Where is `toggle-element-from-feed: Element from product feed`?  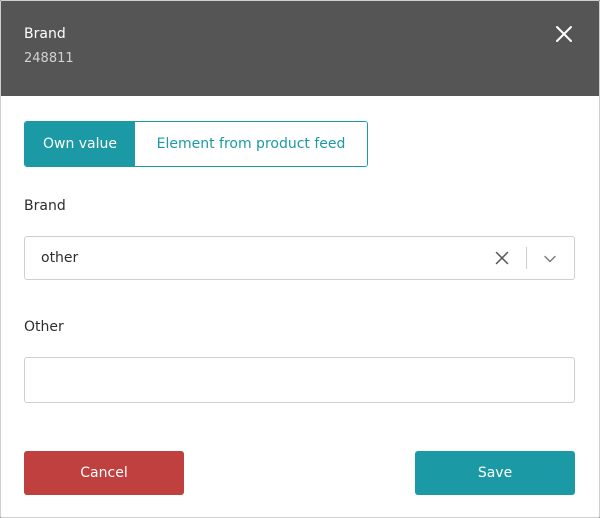 toggle-element-from-feed: Element from product feed is located at coordinates (251, 144).